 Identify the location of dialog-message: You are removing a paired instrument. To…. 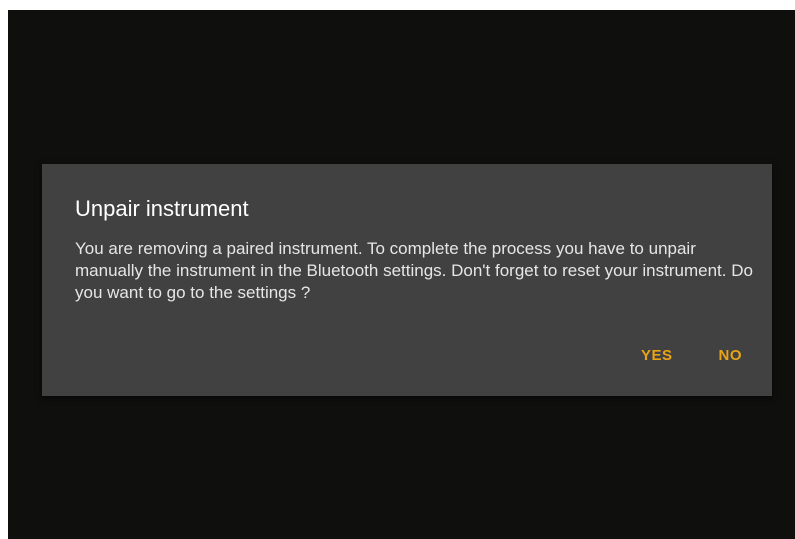
(414, 270).